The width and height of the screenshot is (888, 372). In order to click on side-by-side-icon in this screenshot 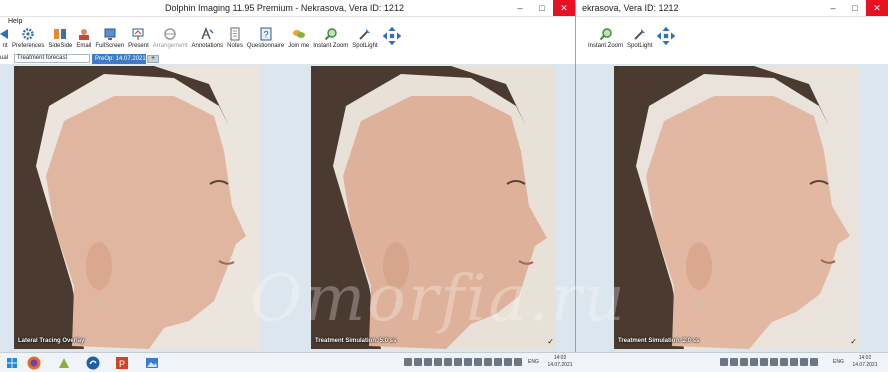, I will do `click(60, 34)`.